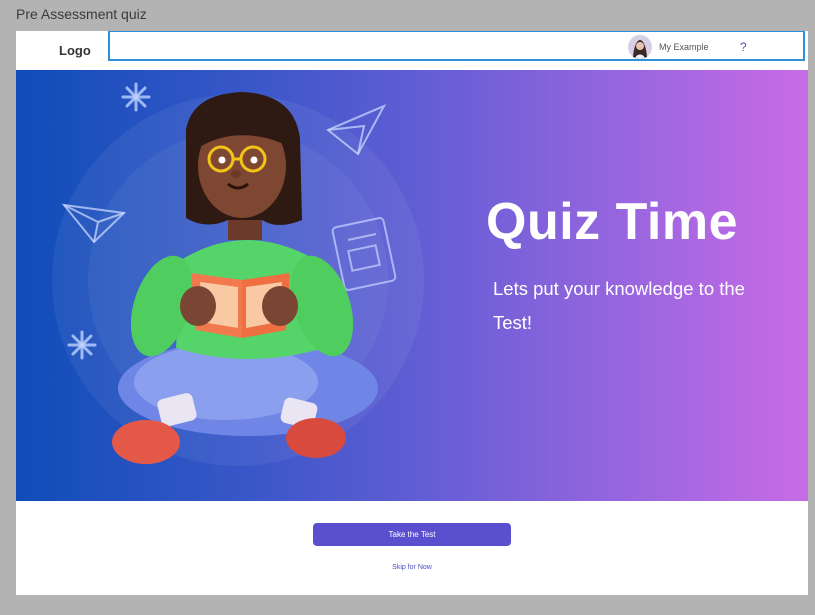 This screenshot has width=815, height=615. I want to click on help-icon: ?, so click(743, 47).